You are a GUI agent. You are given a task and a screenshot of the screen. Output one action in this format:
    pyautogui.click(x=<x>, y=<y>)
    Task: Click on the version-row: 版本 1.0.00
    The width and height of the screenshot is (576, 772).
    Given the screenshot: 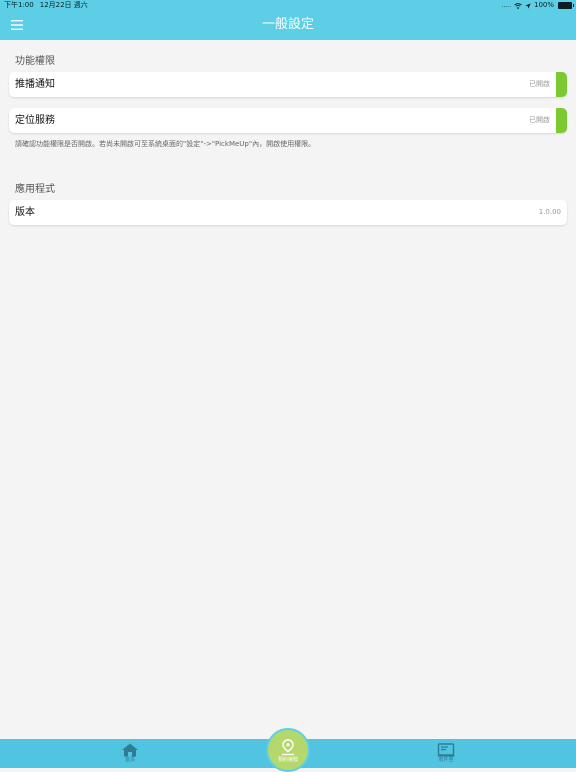 What is the action you would take?
    pyautogui.click(x=288, y=212)
    